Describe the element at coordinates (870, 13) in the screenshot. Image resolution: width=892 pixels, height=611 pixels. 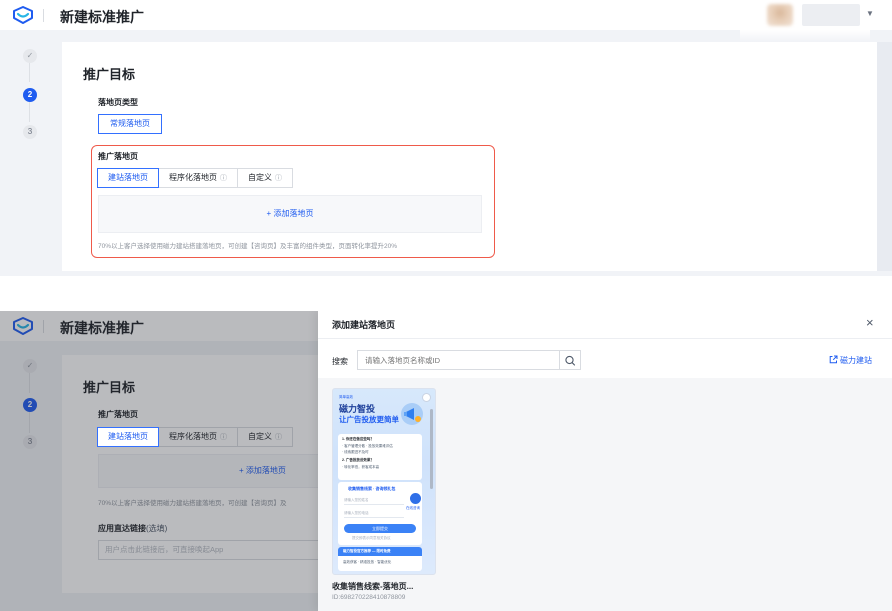
I see `chevron-down-icon: ▼` at that location.